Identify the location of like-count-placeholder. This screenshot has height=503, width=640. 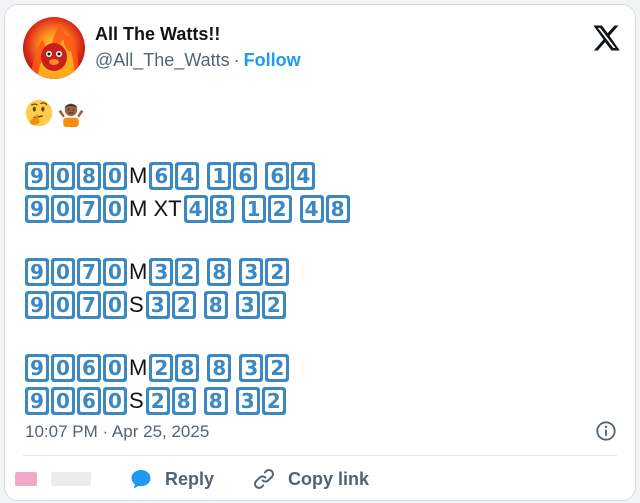
(71, 479).